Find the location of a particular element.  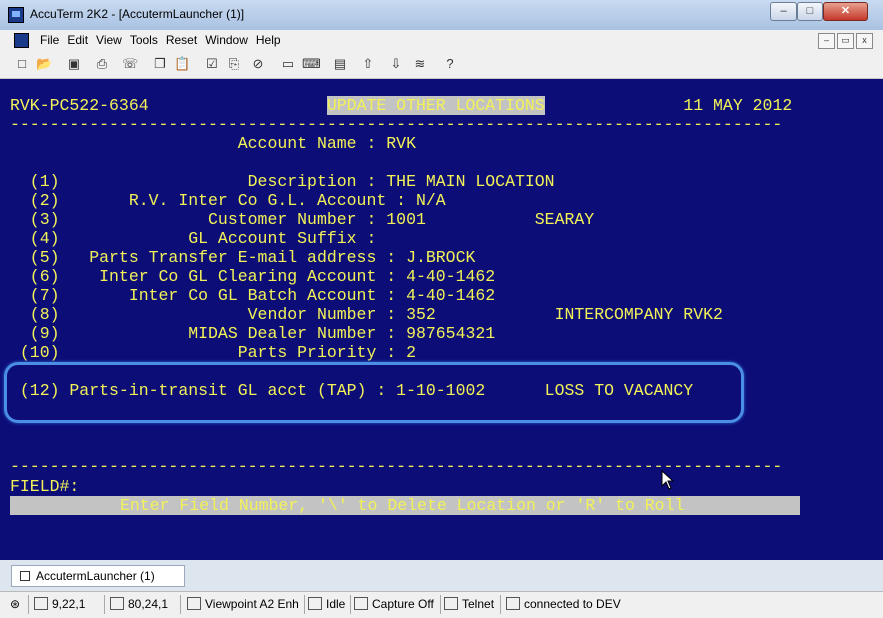

status-state: Idle is located at coordinates (326, 604).